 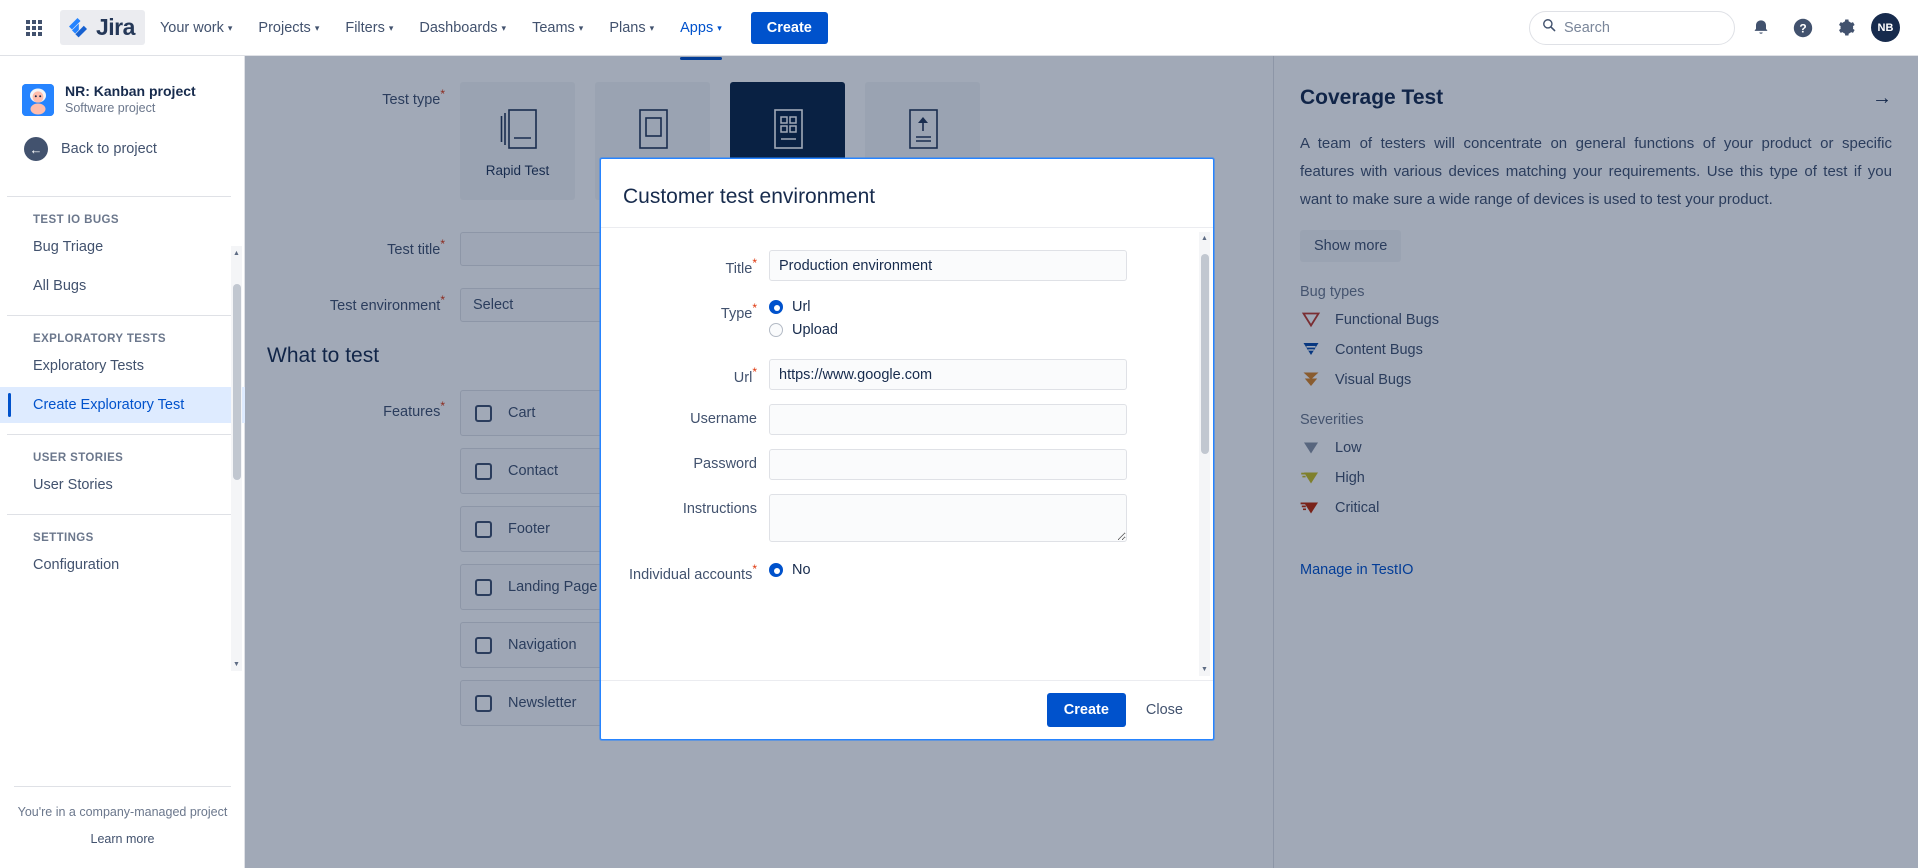 What do you see at coordinates (1379, 350) in the screenshot?
I see `bug-type-label: Content Bugs` at bounding box center [1379, 350].